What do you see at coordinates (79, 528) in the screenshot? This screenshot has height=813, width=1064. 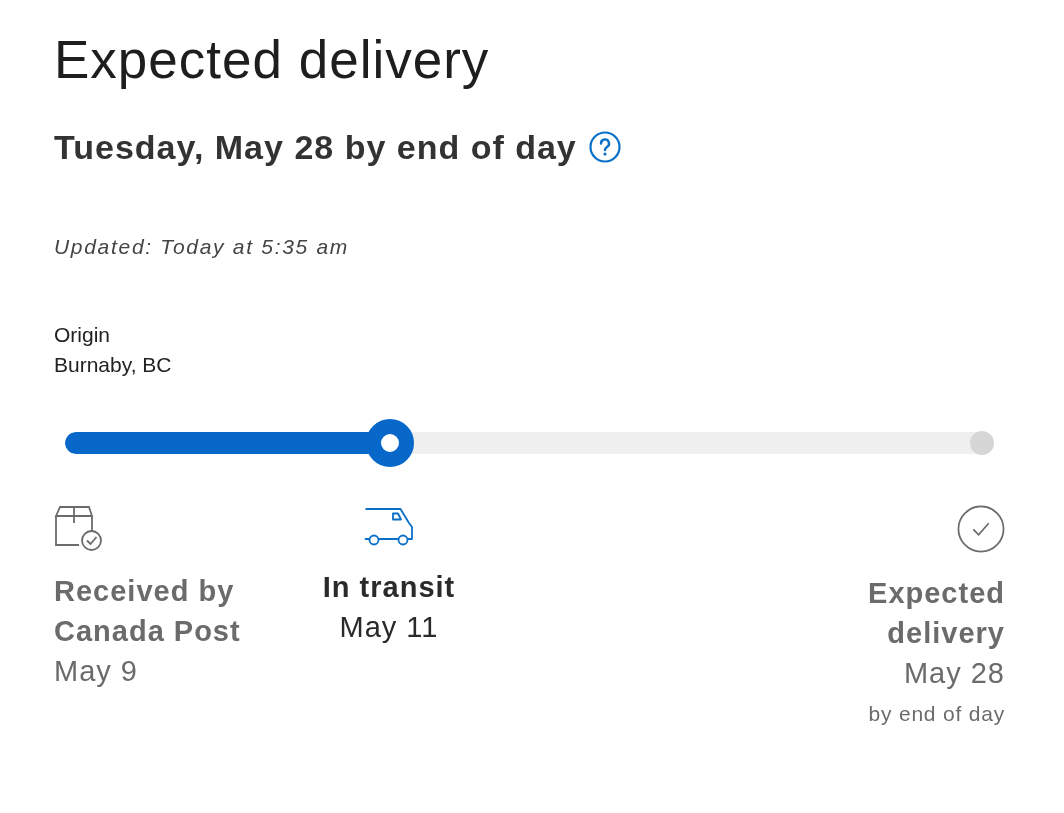 I see `box-check-icon` at bounding box center [79, 528].